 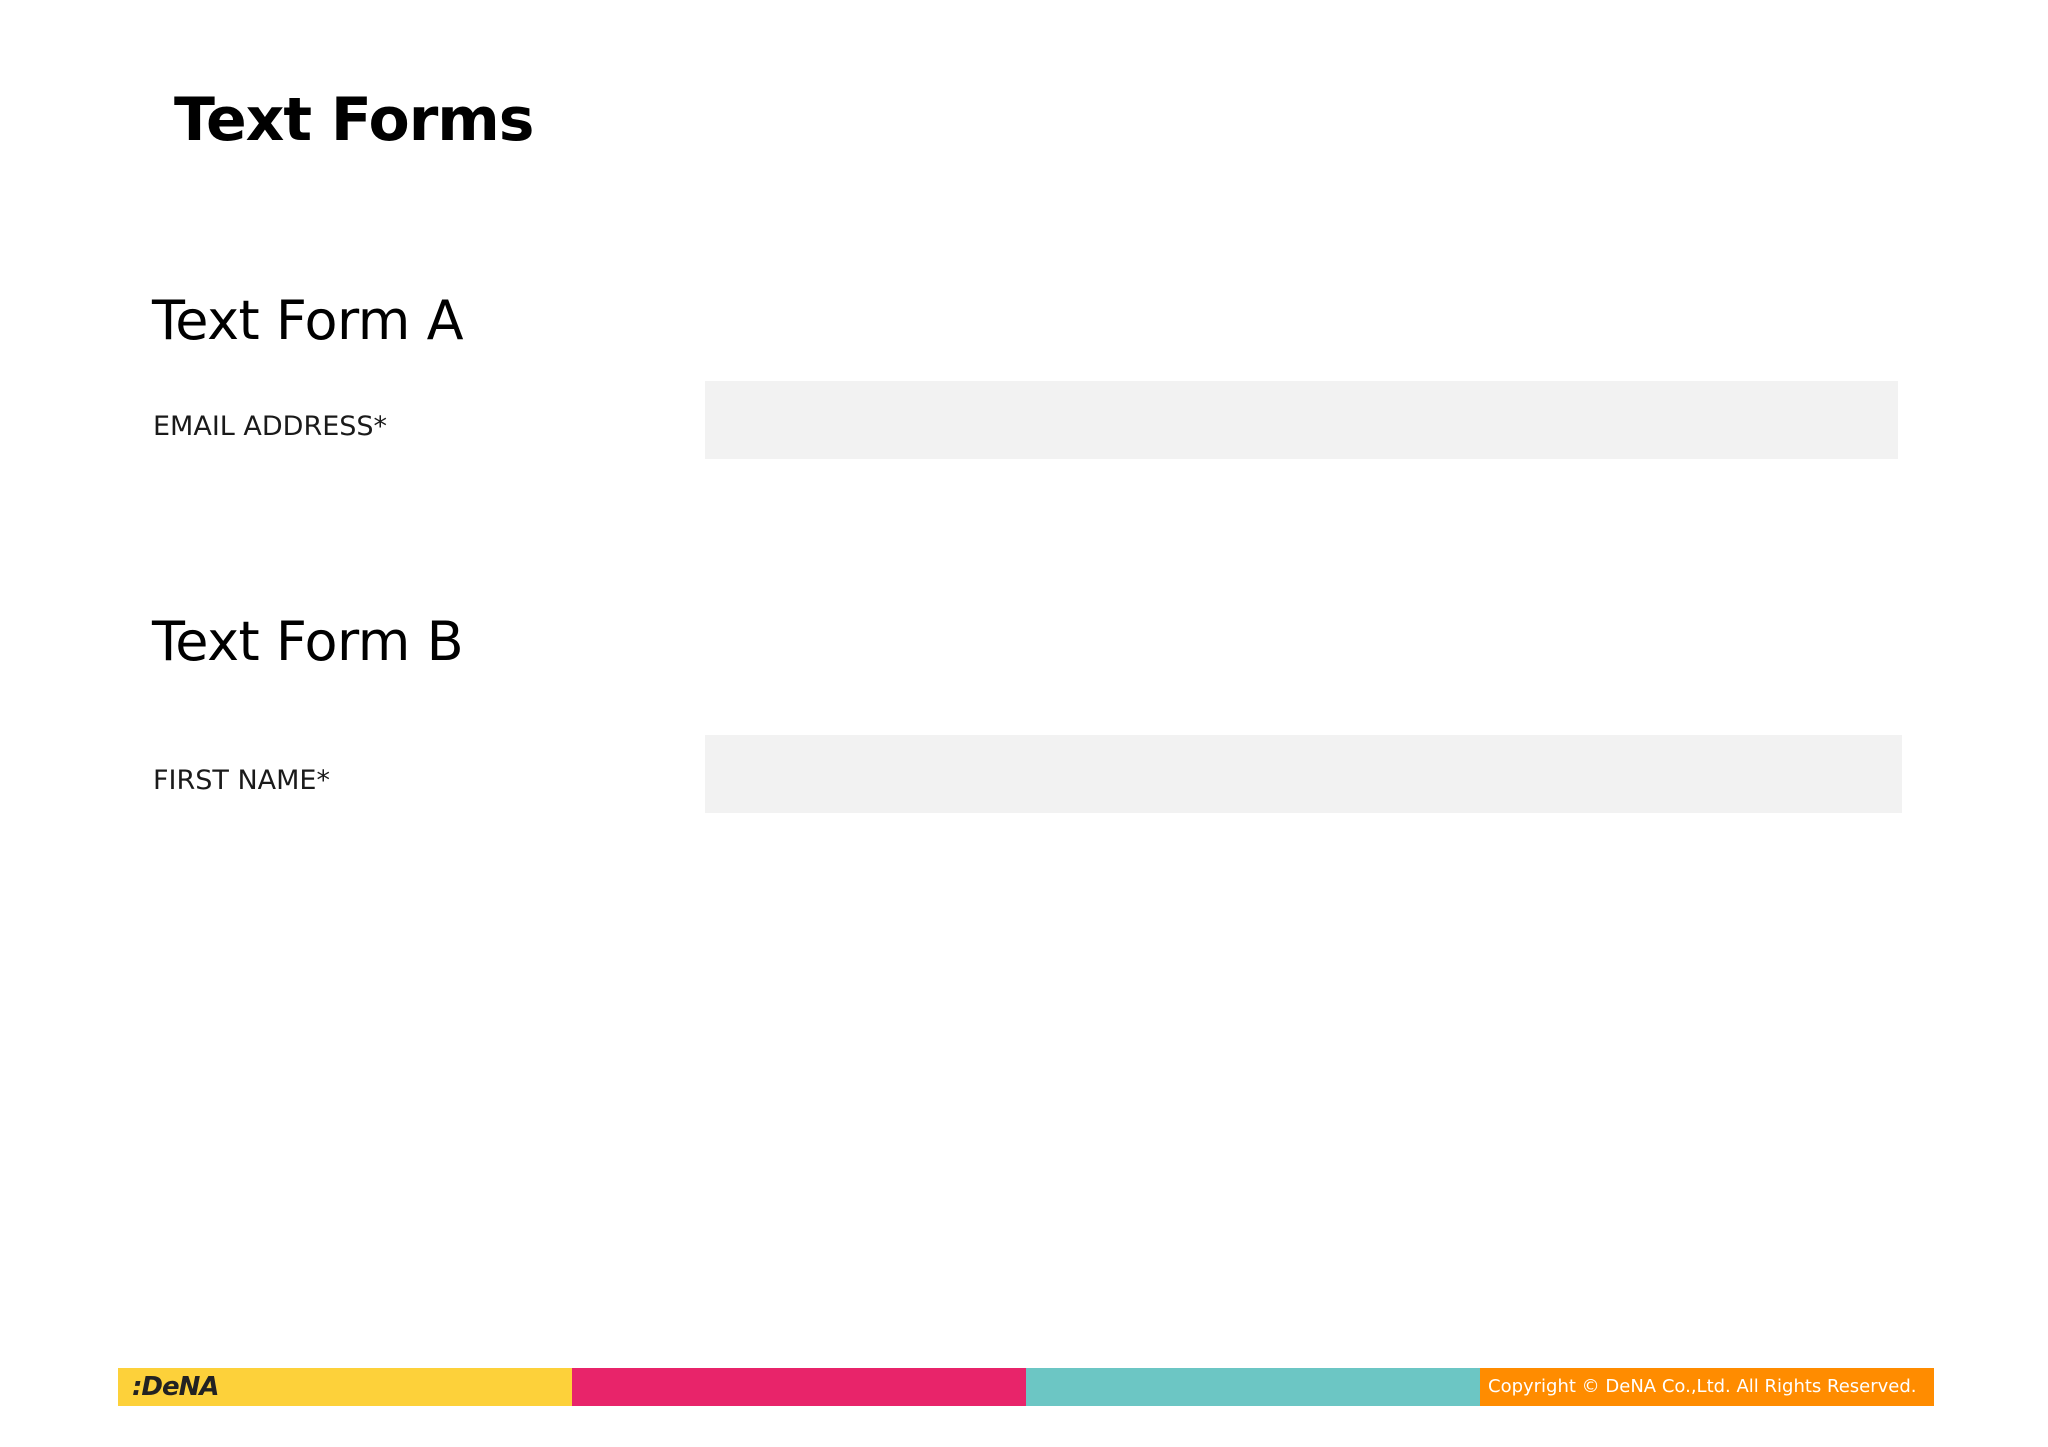 What do you see at coordinates (308, 641) in the screenshot?
I see `section-title-text-form-b: Text Form B` at bounding box center [308, 641].